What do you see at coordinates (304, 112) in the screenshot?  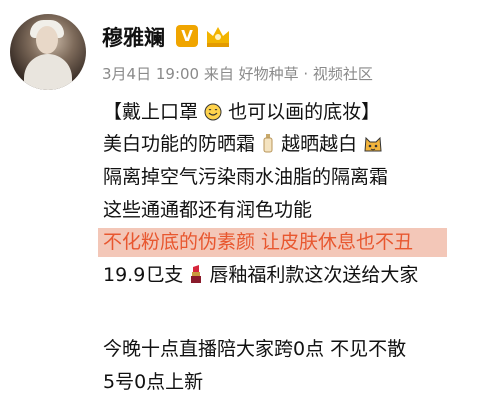 I see `post-line-1-part-2: 也可以画的底妆】` at bounding box center [304, 112].